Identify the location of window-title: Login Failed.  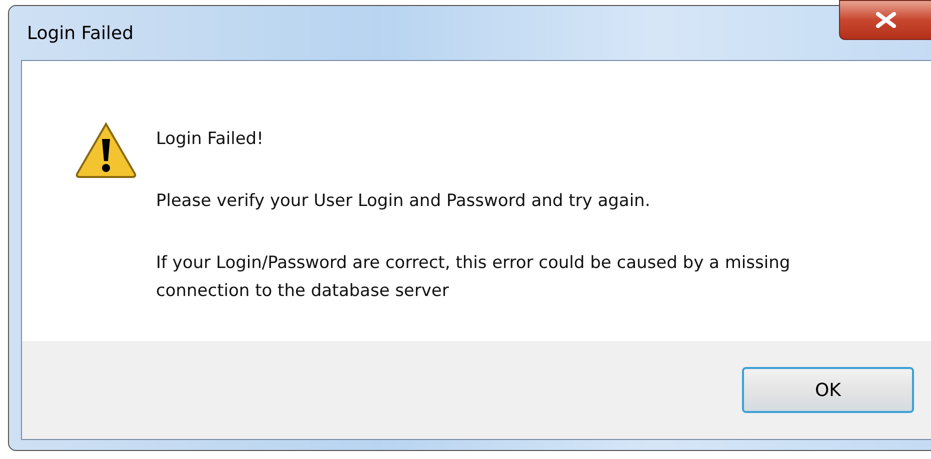
(80, 33).